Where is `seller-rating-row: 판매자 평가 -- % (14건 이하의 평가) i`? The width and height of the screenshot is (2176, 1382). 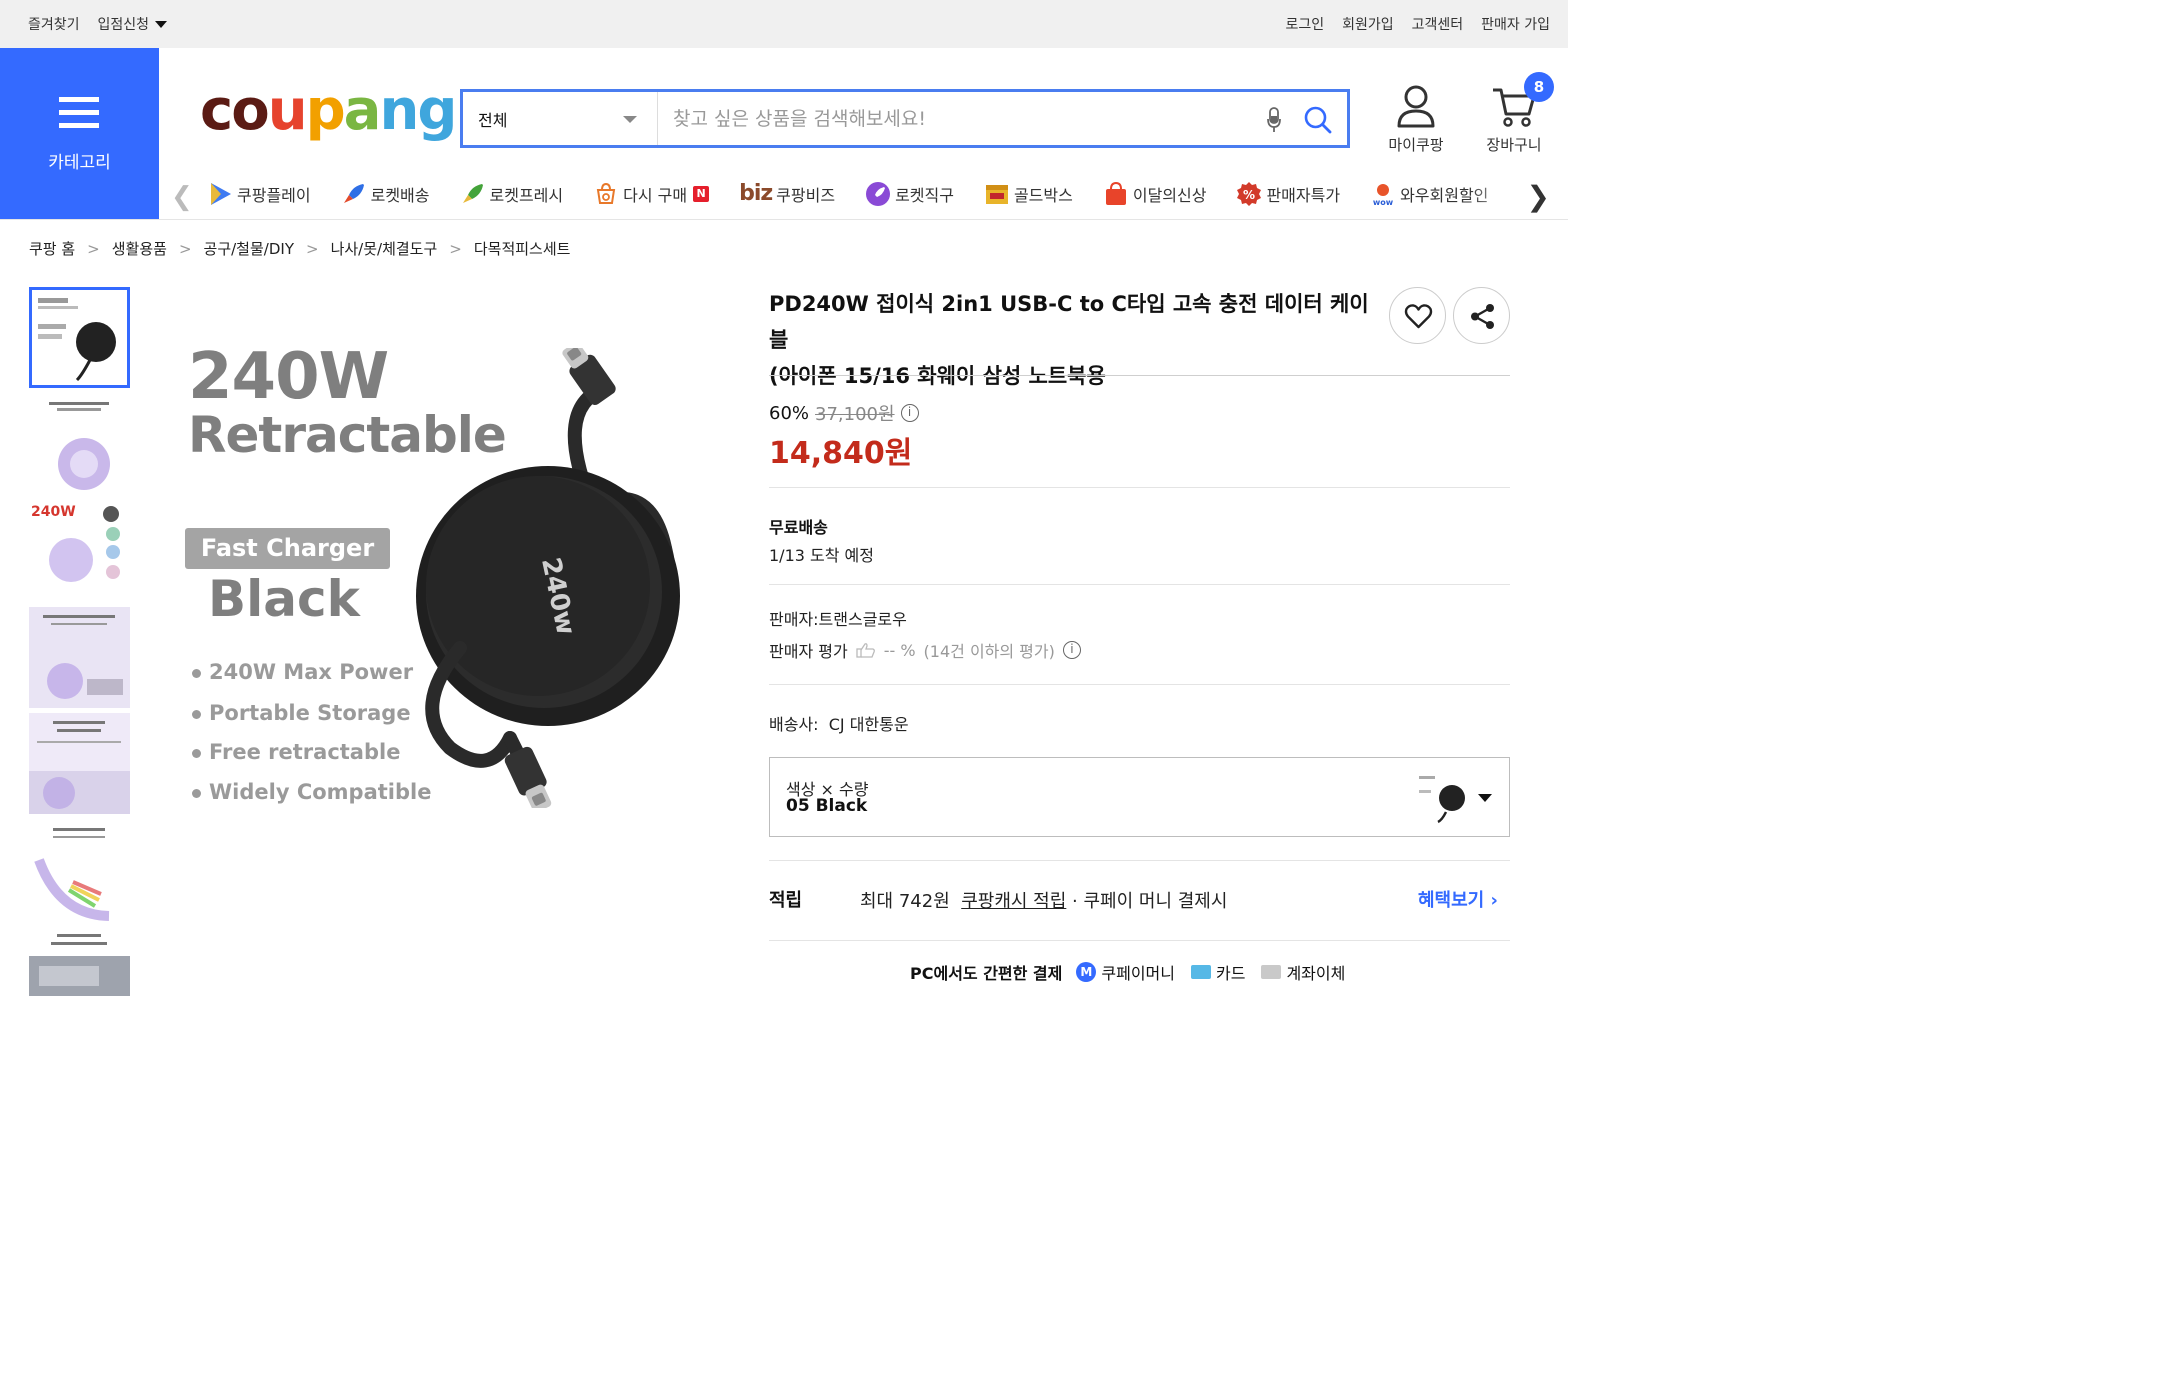 seller-rating-row: 판매자 평가 -- % (14건 이하의 평가) i is located at coordinates (925, 650).